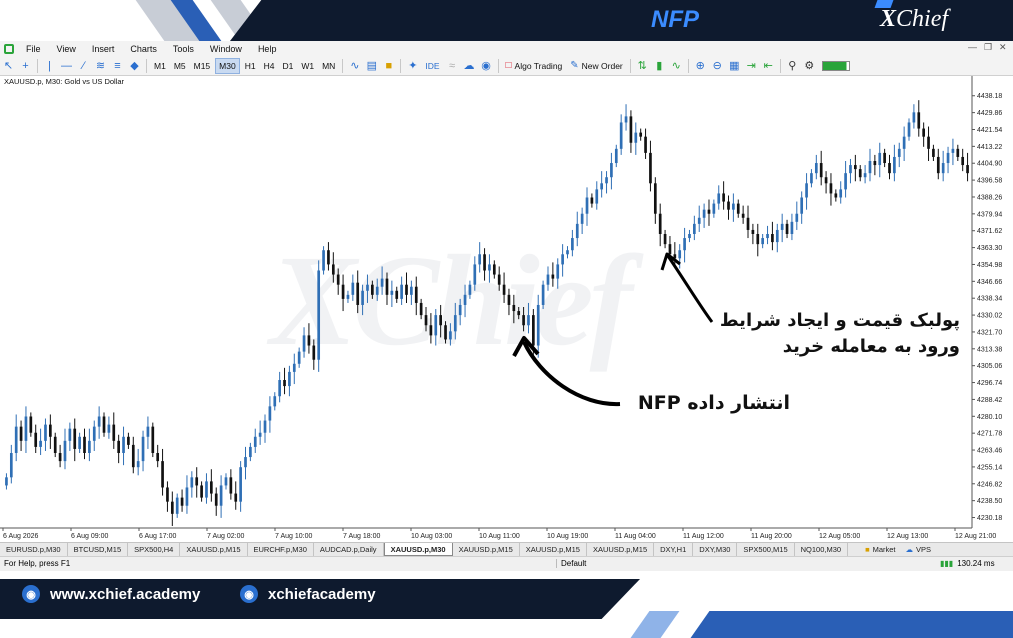 The height and width of the screenshot is (638, 1013). I want to click on timeframe-h1: H1, so click(250, 66).